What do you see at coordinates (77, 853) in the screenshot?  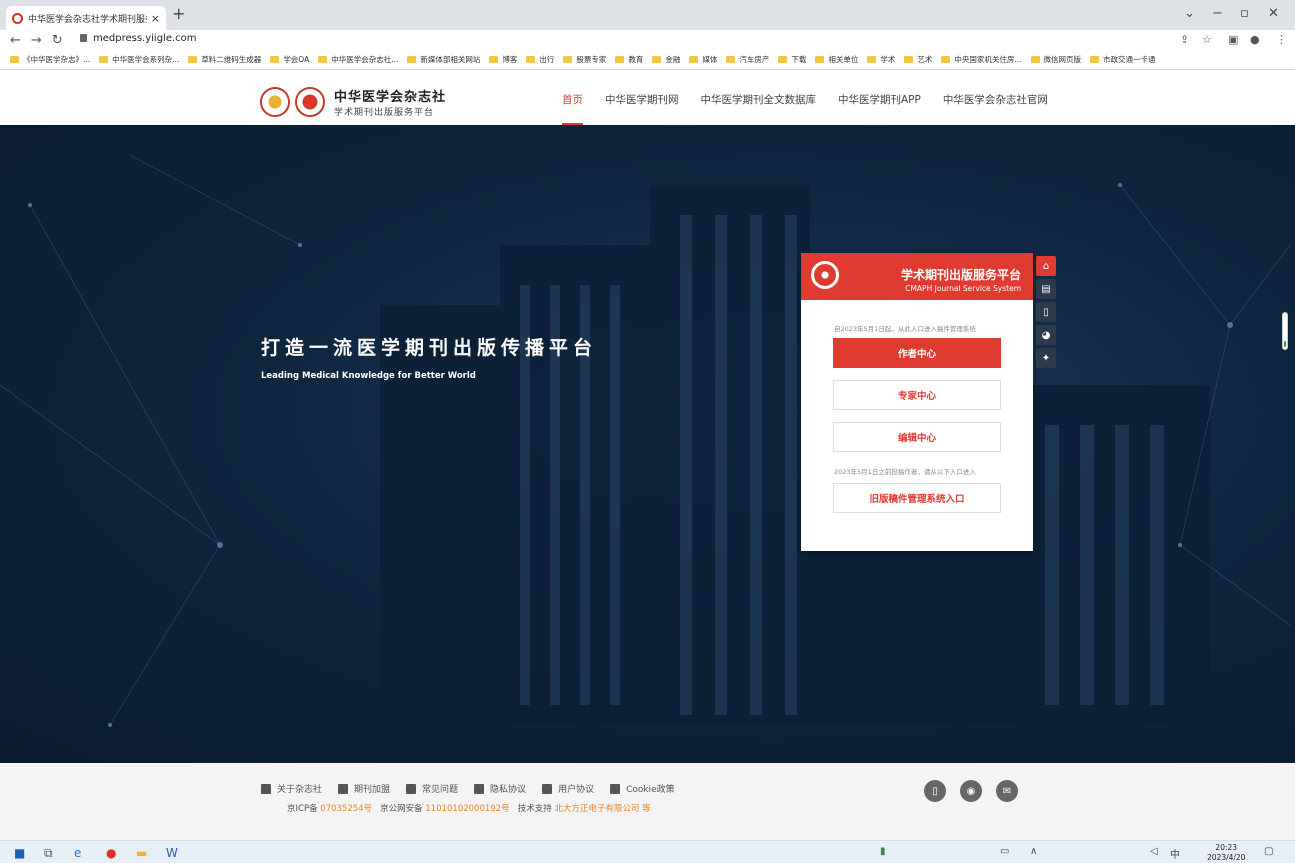 I see `ie-browser-icon: e` at bounding box center [77, 853].